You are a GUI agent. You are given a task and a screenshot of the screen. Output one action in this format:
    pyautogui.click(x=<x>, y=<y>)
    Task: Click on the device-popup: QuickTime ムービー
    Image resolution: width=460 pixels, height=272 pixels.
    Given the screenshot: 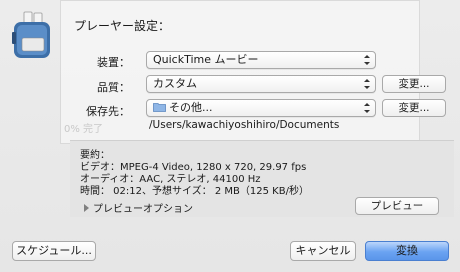 What is the action you would take?
    pyautogui.click(x=261, y=60)
    